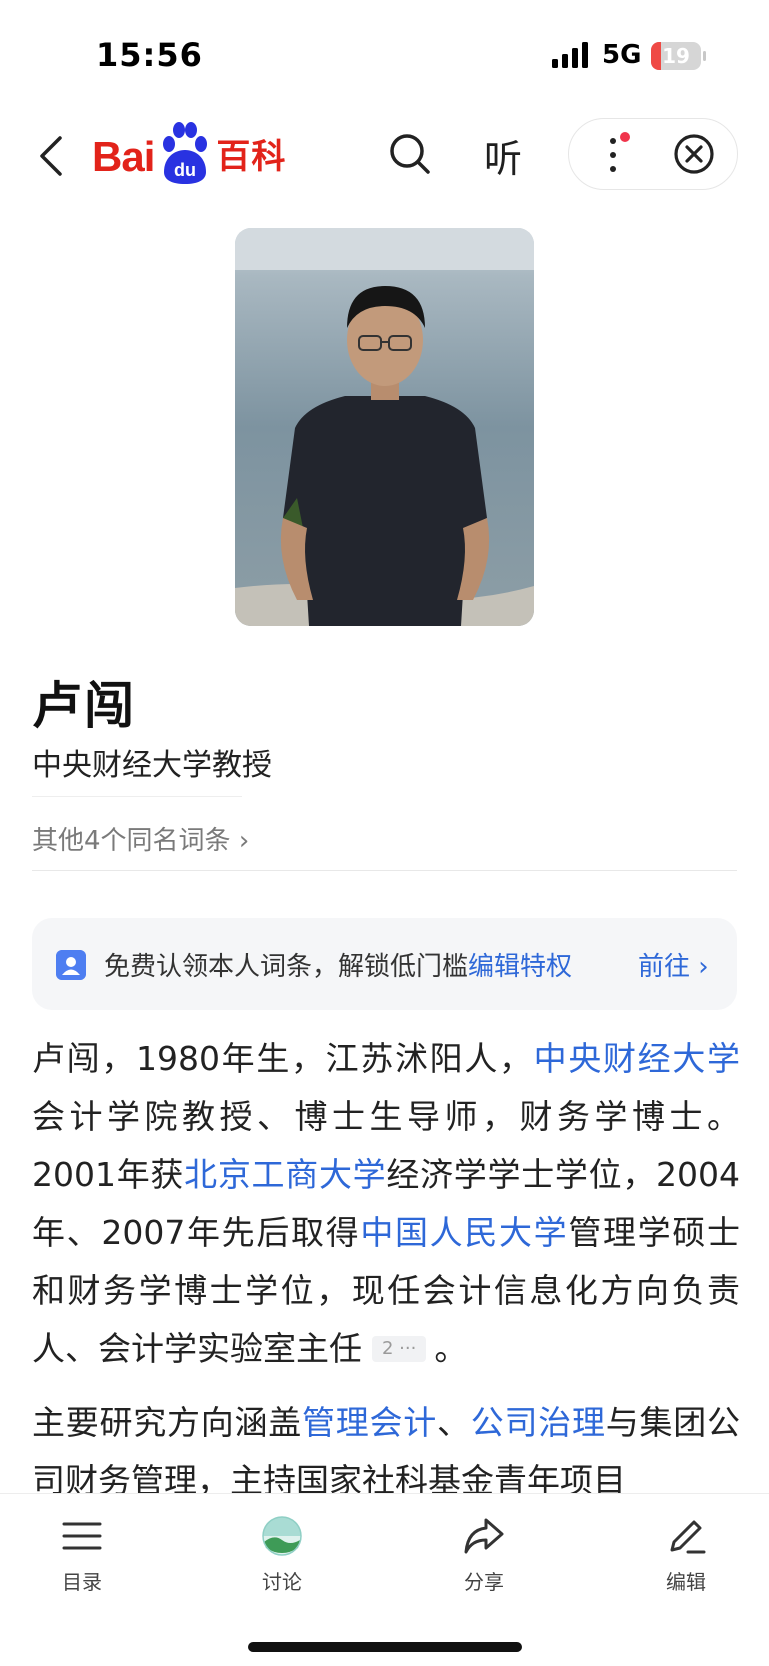  Describe the element at coordinates (251, 157) in the screenshot. I see `logo-baike-text: 百科` at that location.